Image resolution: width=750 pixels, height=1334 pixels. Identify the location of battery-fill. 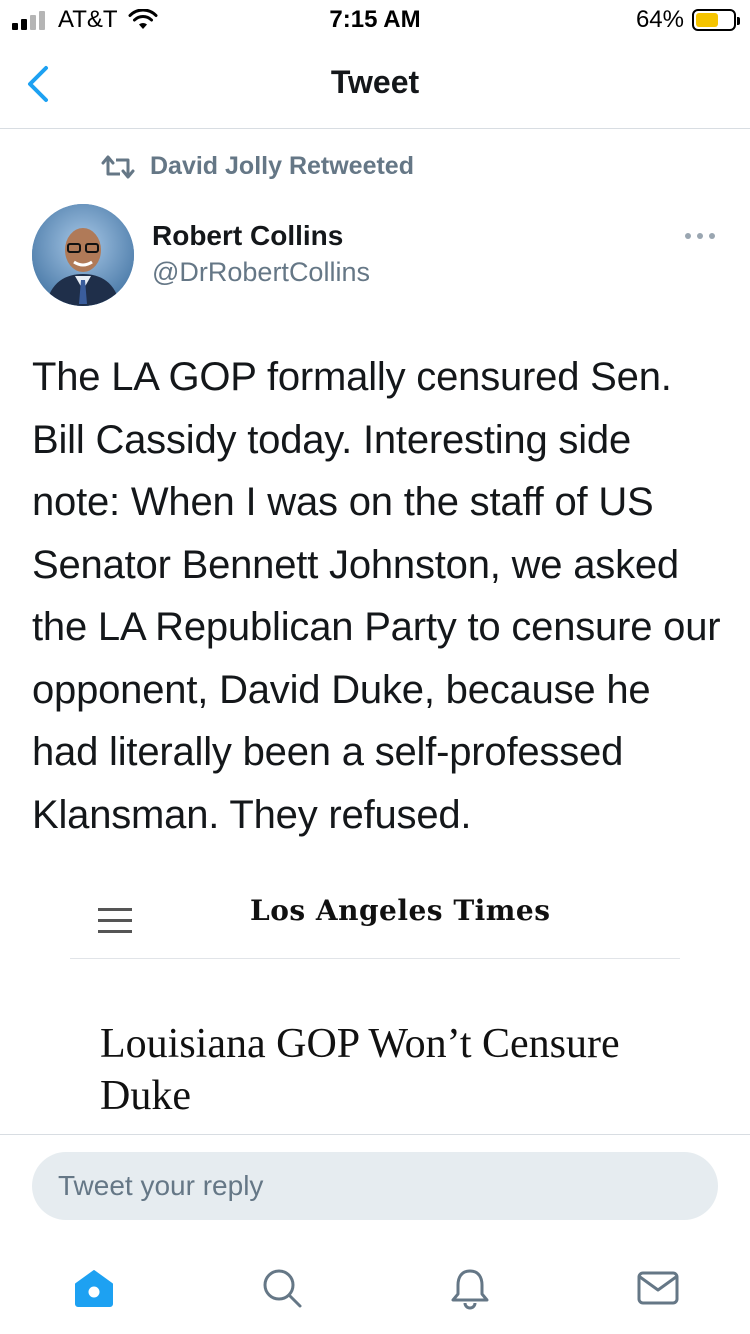
(707, 20).